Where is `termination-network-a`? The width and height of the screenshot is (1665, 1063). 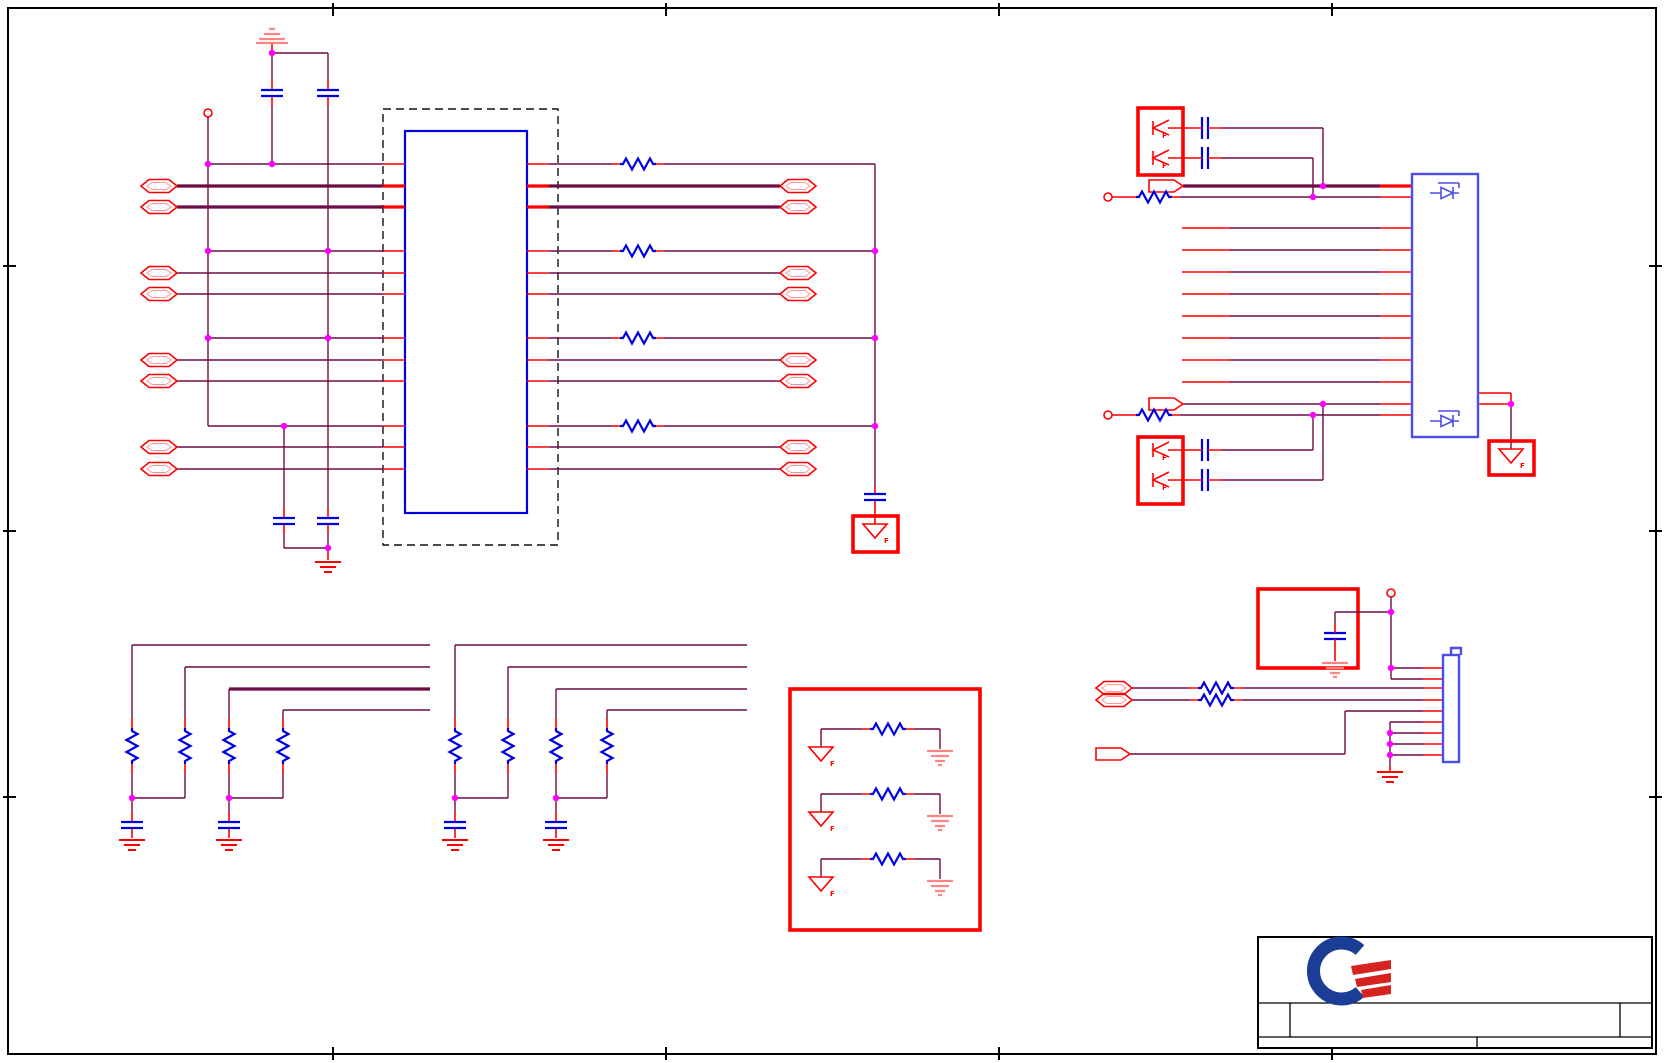
termination-network-a is located at coordinates (274, 747).